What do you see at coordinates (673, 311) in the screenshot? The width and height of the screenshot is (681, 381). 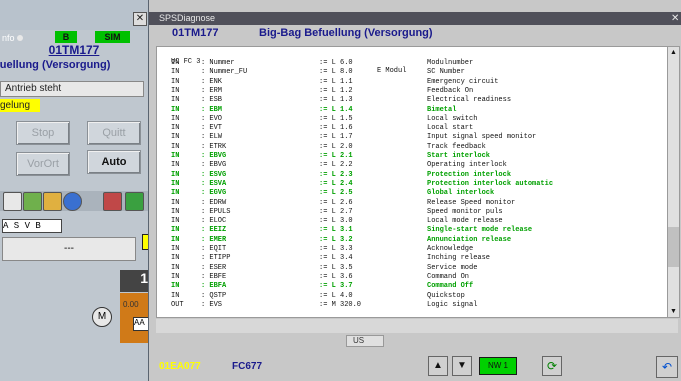 I see `scroll-down-icon: ▼` at bounding box center [673, 311].